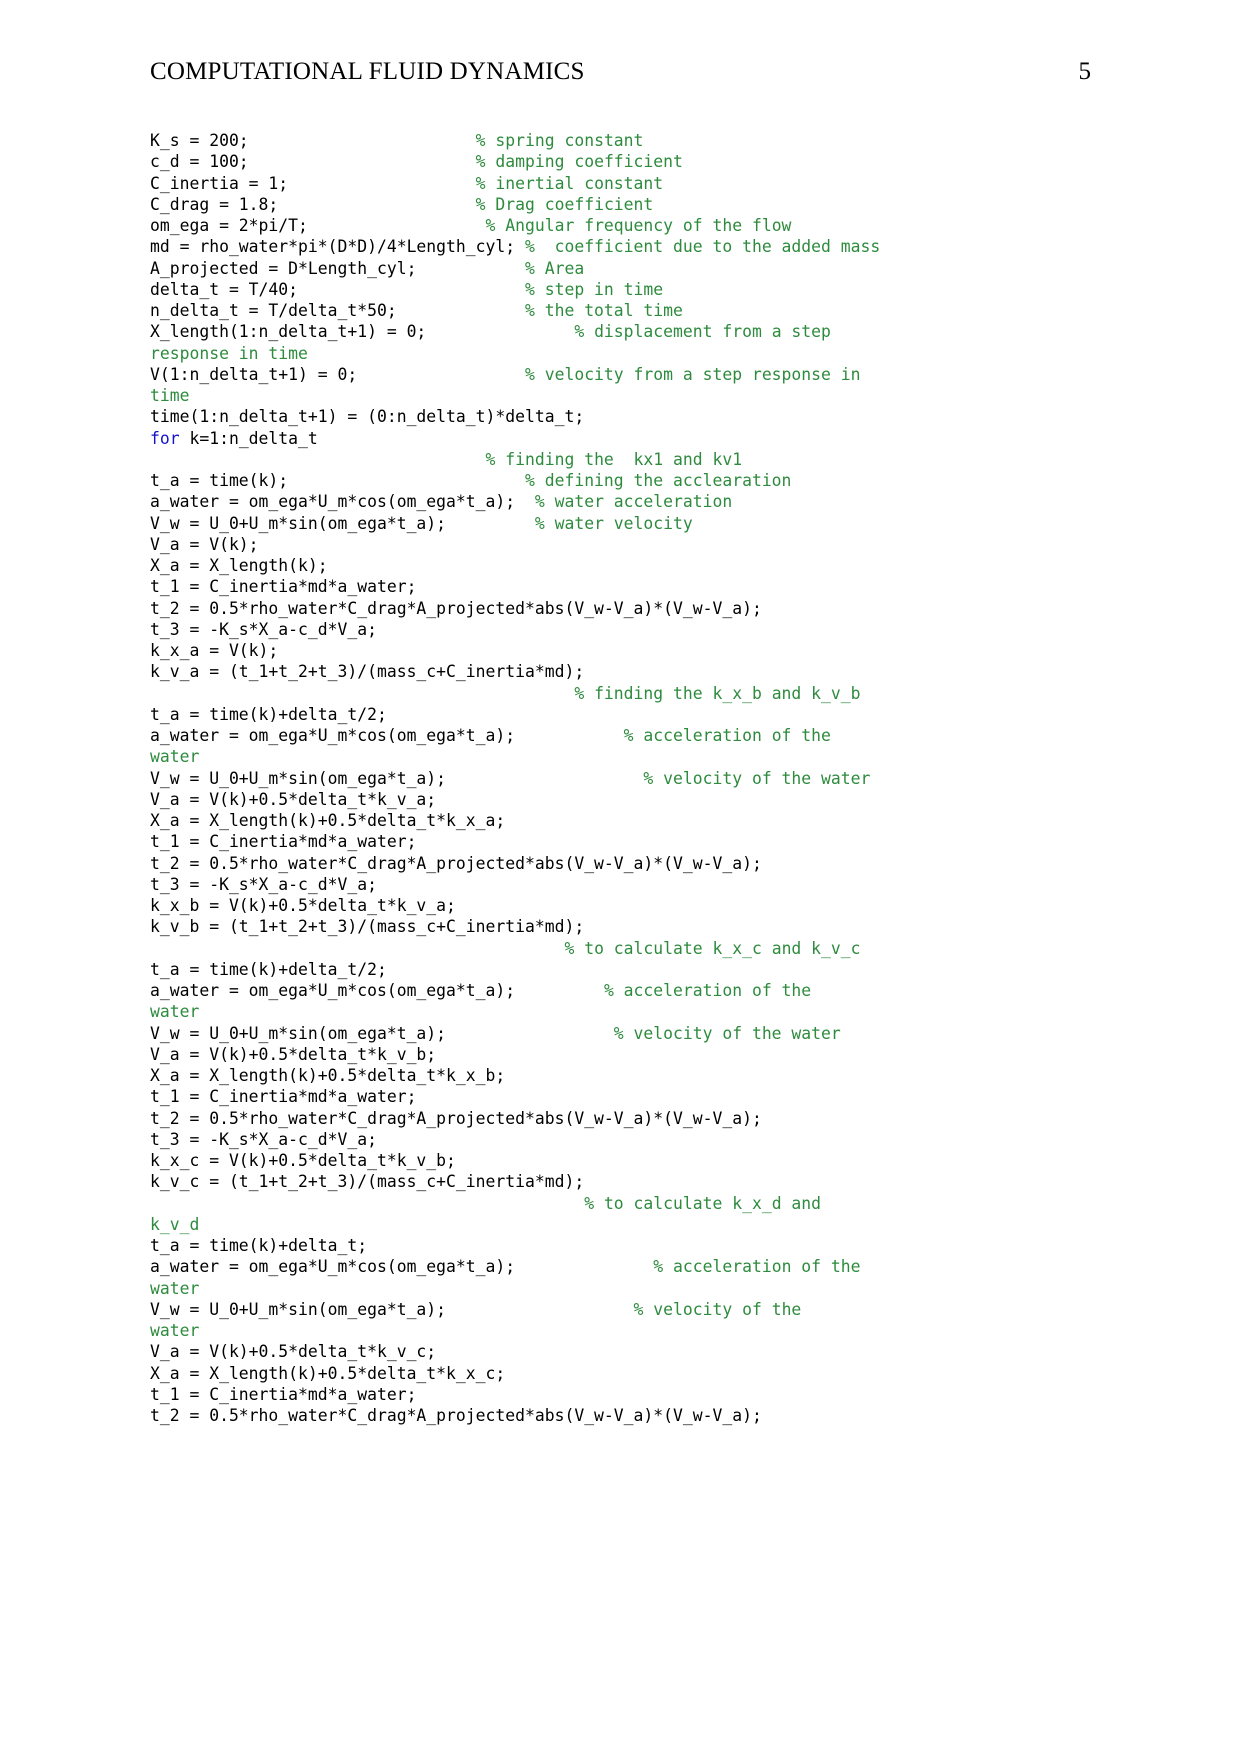  I want to click on code-comment: % velocity of the, so click(717, 1309).